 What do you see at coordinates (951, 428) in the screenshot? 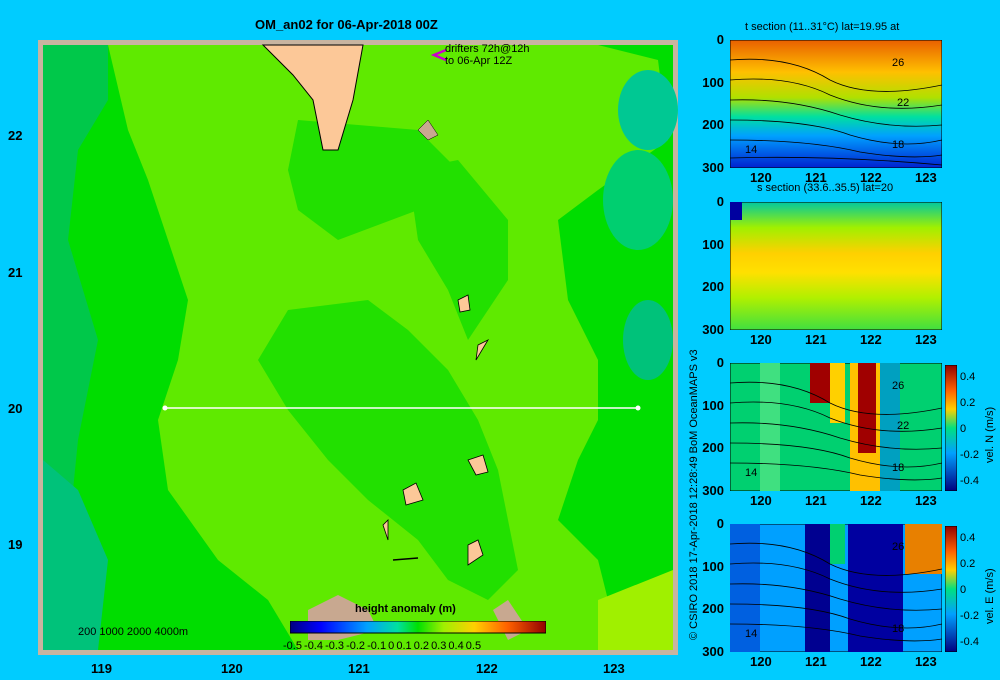
I see `velN-colorbar` at bounding box center [951, 428].